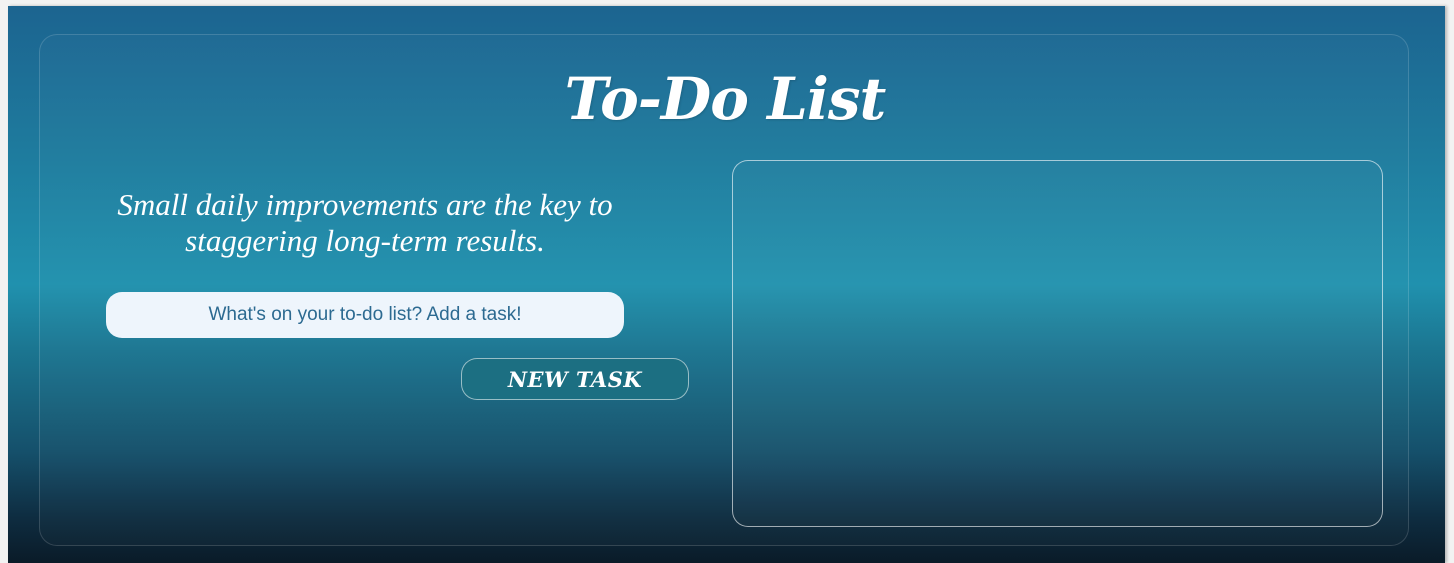 The width and height of the screenshot is (1454, 563). What do you see at coordinates (575, 379) in the screenshot?
I see `new-task-button: NEW TASK` at bounding box center [575, 379].